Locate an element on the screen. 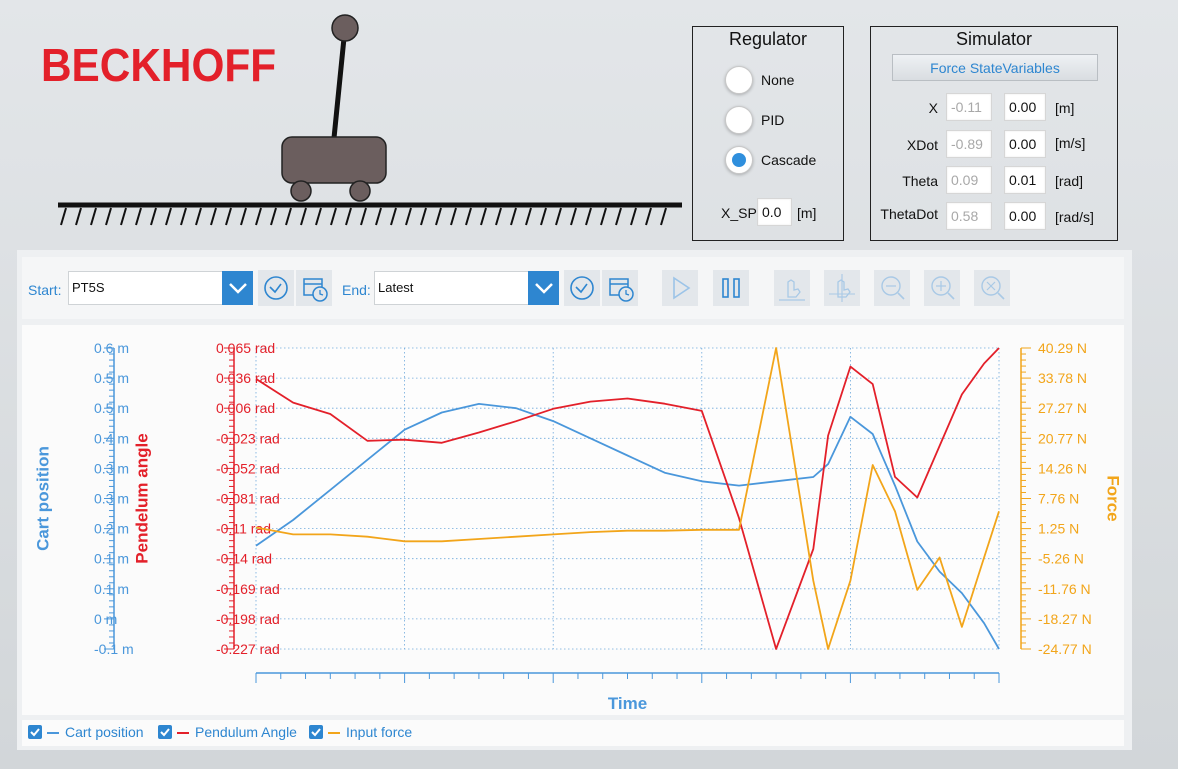 This screenshot has width=1178, height=769. legend-checkbox-pendulum-angle is located at coordinates (165, 732).